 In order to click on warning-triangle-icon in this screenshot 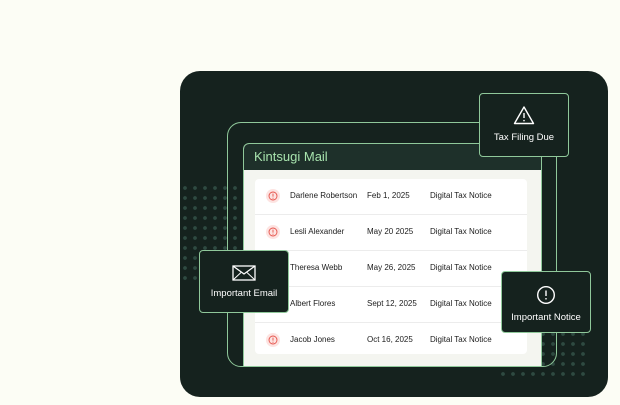, I will do `click(524, 116)`.